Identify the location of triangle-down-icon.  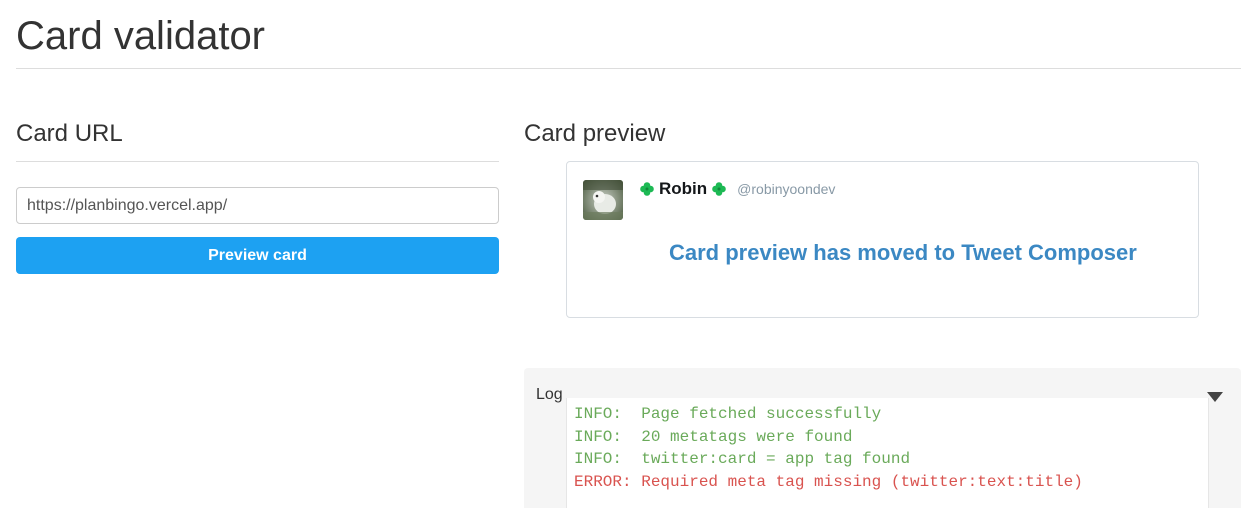
(1215, 397).